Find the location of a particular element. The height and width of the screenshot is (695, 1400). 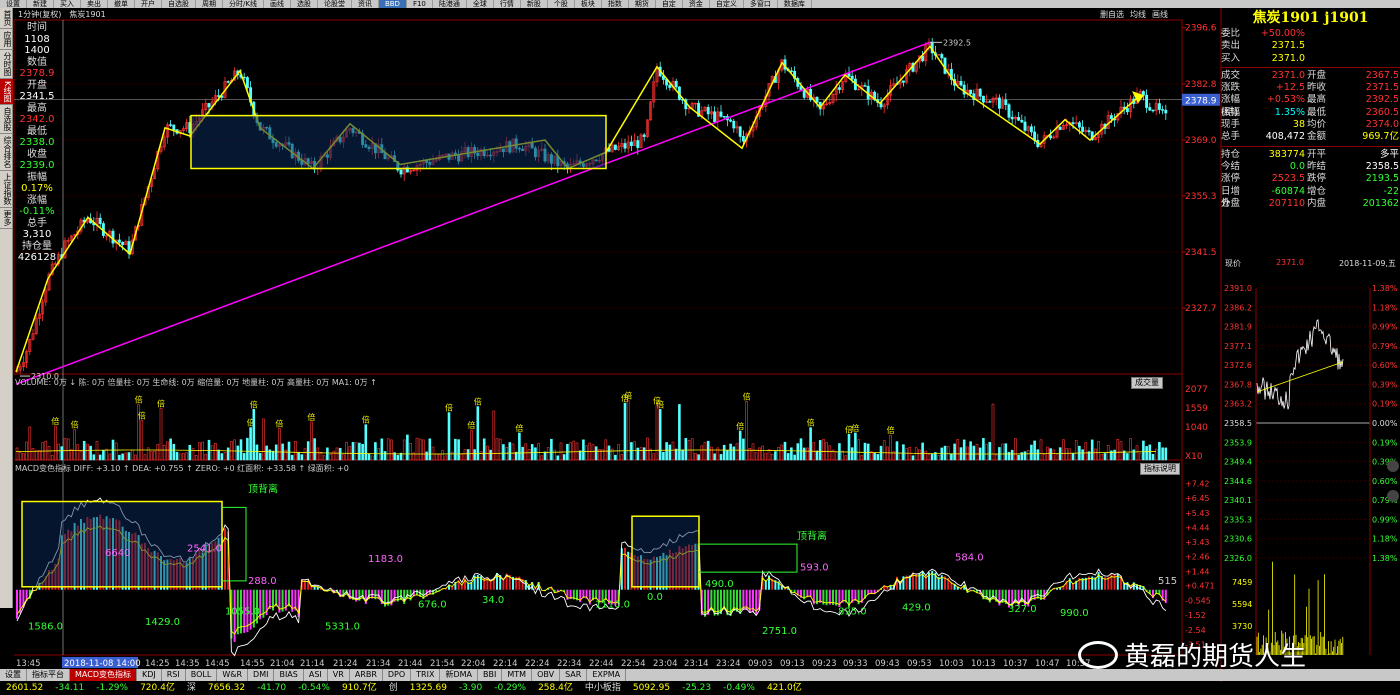

menu-item: 资讯 is located at coordinates (365, 4).